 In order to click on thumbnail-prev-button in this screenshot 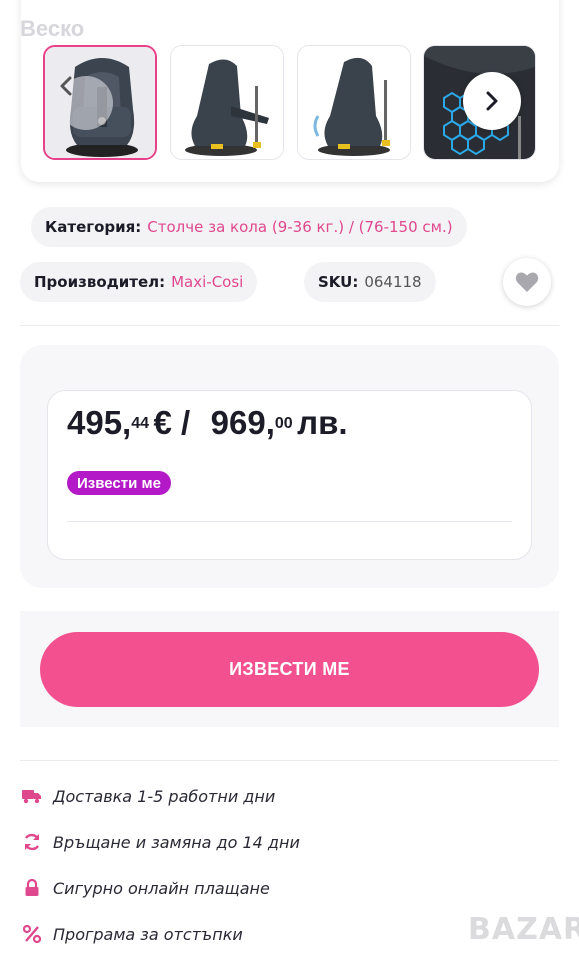, I will do `click(86, 103)`.